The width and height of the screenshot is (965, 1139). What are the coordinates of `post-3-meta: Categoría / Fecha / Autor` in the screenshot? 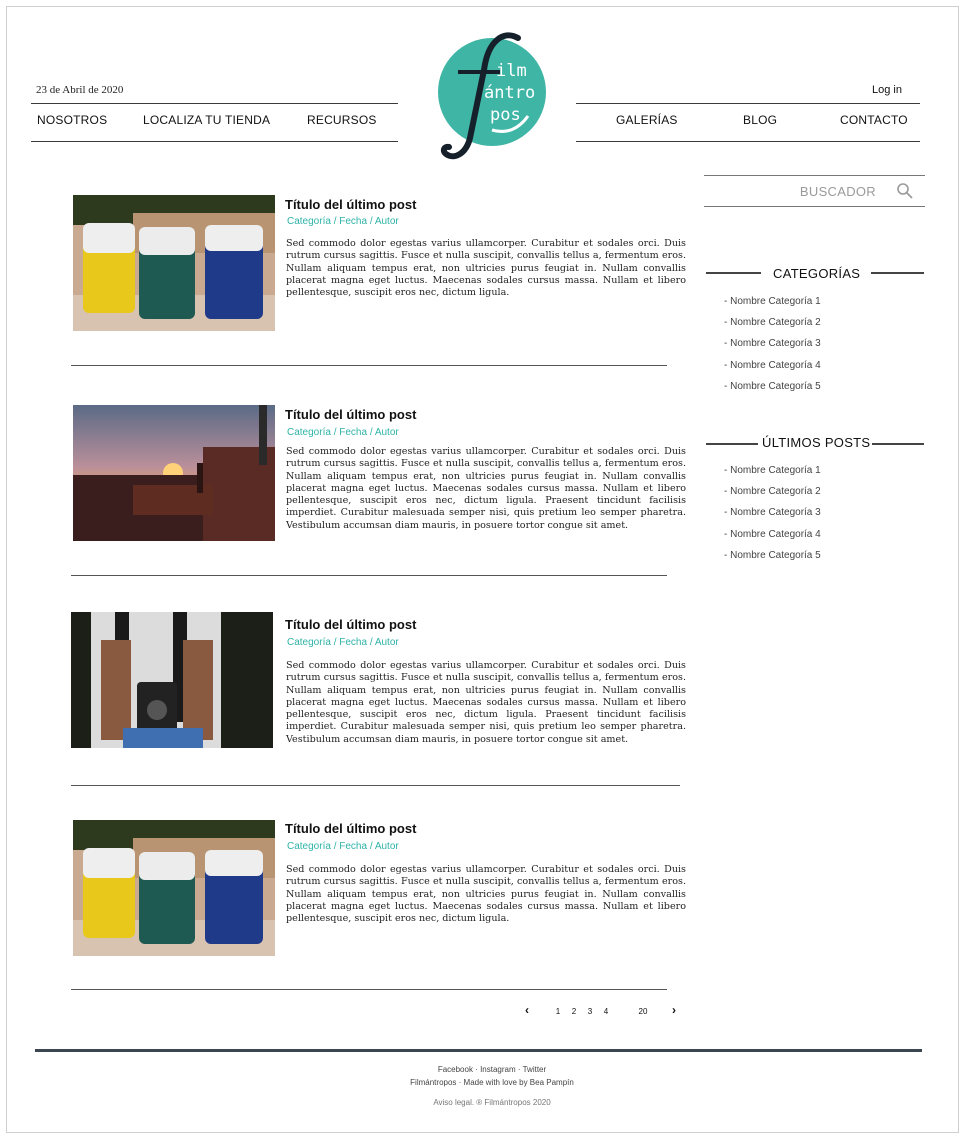 It's located at (343, 642).